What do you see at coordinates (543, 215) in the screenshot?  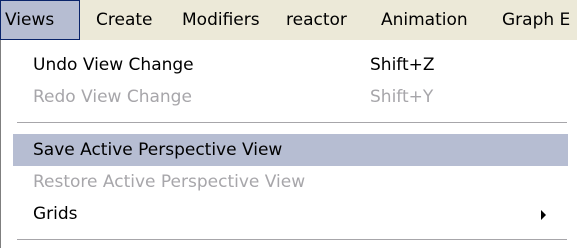 I see `submenu-arrow-icon` at bounding box center [543, 215].